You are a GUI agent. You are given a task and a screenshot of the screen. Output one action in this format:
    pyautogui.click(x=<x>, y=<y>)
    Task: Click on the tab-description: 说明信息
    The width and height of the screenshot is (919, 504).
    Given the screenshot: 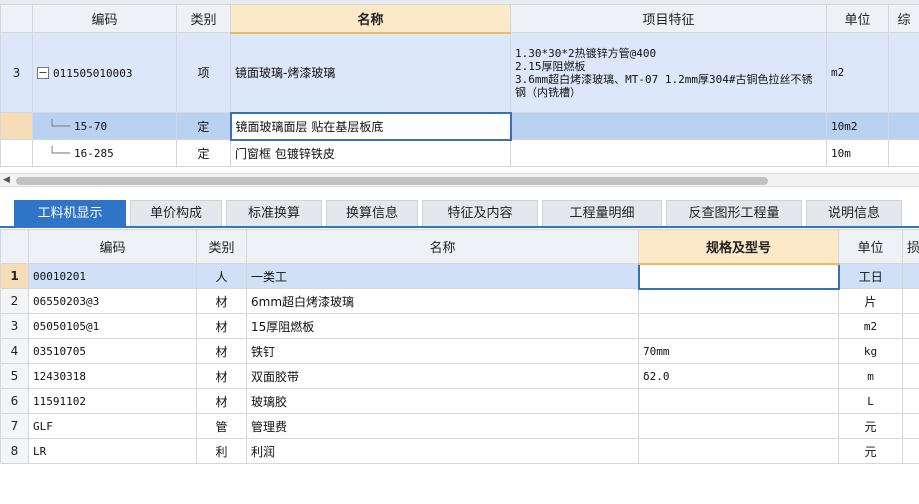 What is the action you would take?
    pyautogui.click(x=854, y=213)
    